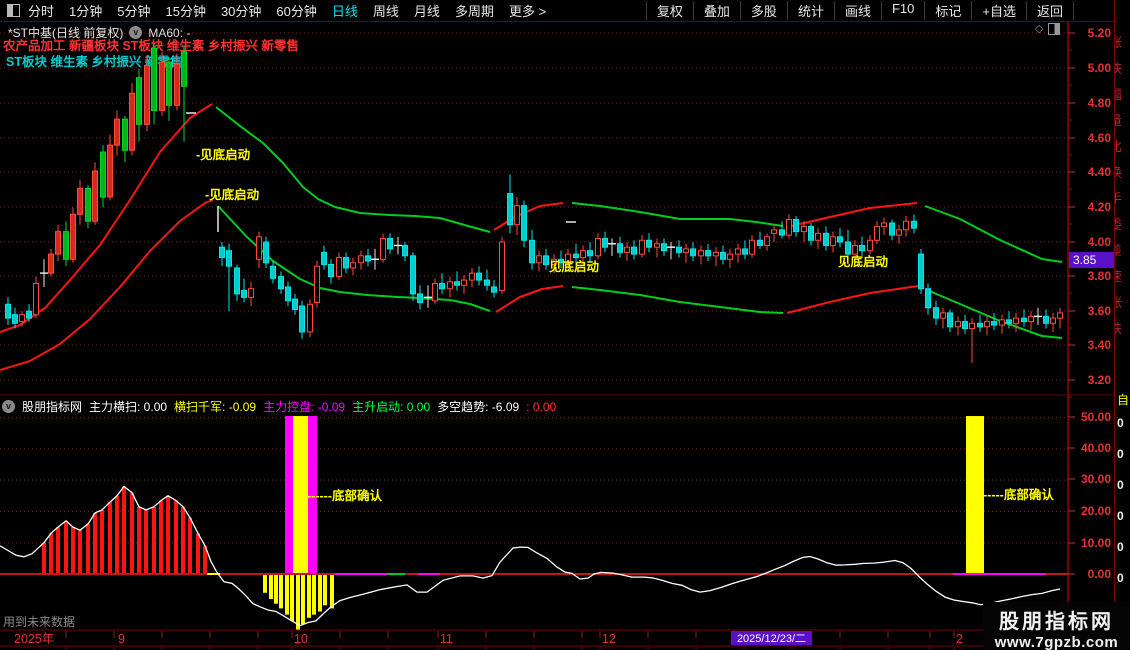  I want to click on date-axis: 2025年 9 10 11 12 2 2025/12/23/二, so click(565, 639).